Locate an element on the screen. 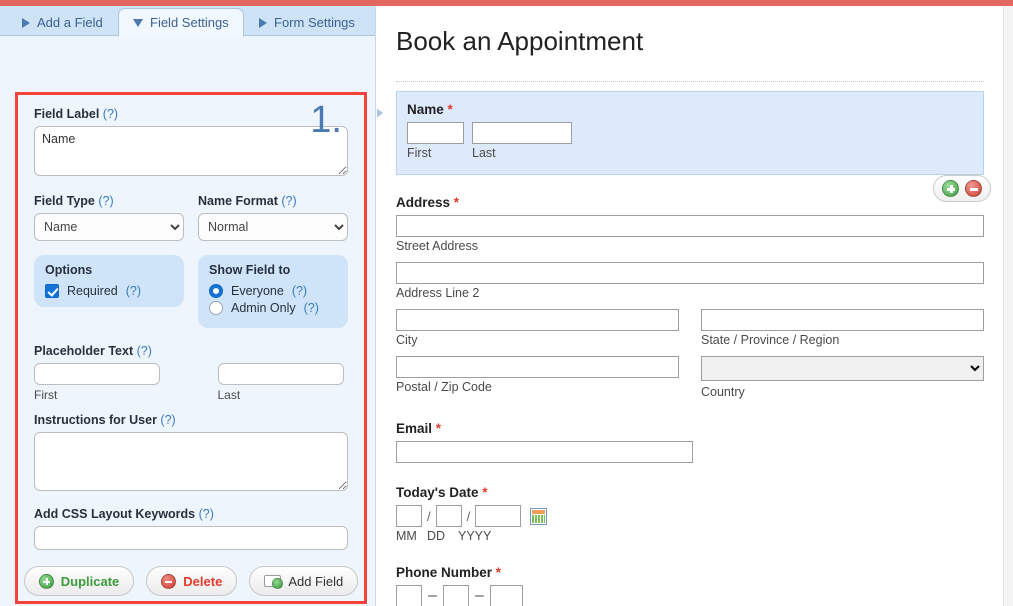  tab-field-settings: Field Settings is located at coordinates (181, 22).